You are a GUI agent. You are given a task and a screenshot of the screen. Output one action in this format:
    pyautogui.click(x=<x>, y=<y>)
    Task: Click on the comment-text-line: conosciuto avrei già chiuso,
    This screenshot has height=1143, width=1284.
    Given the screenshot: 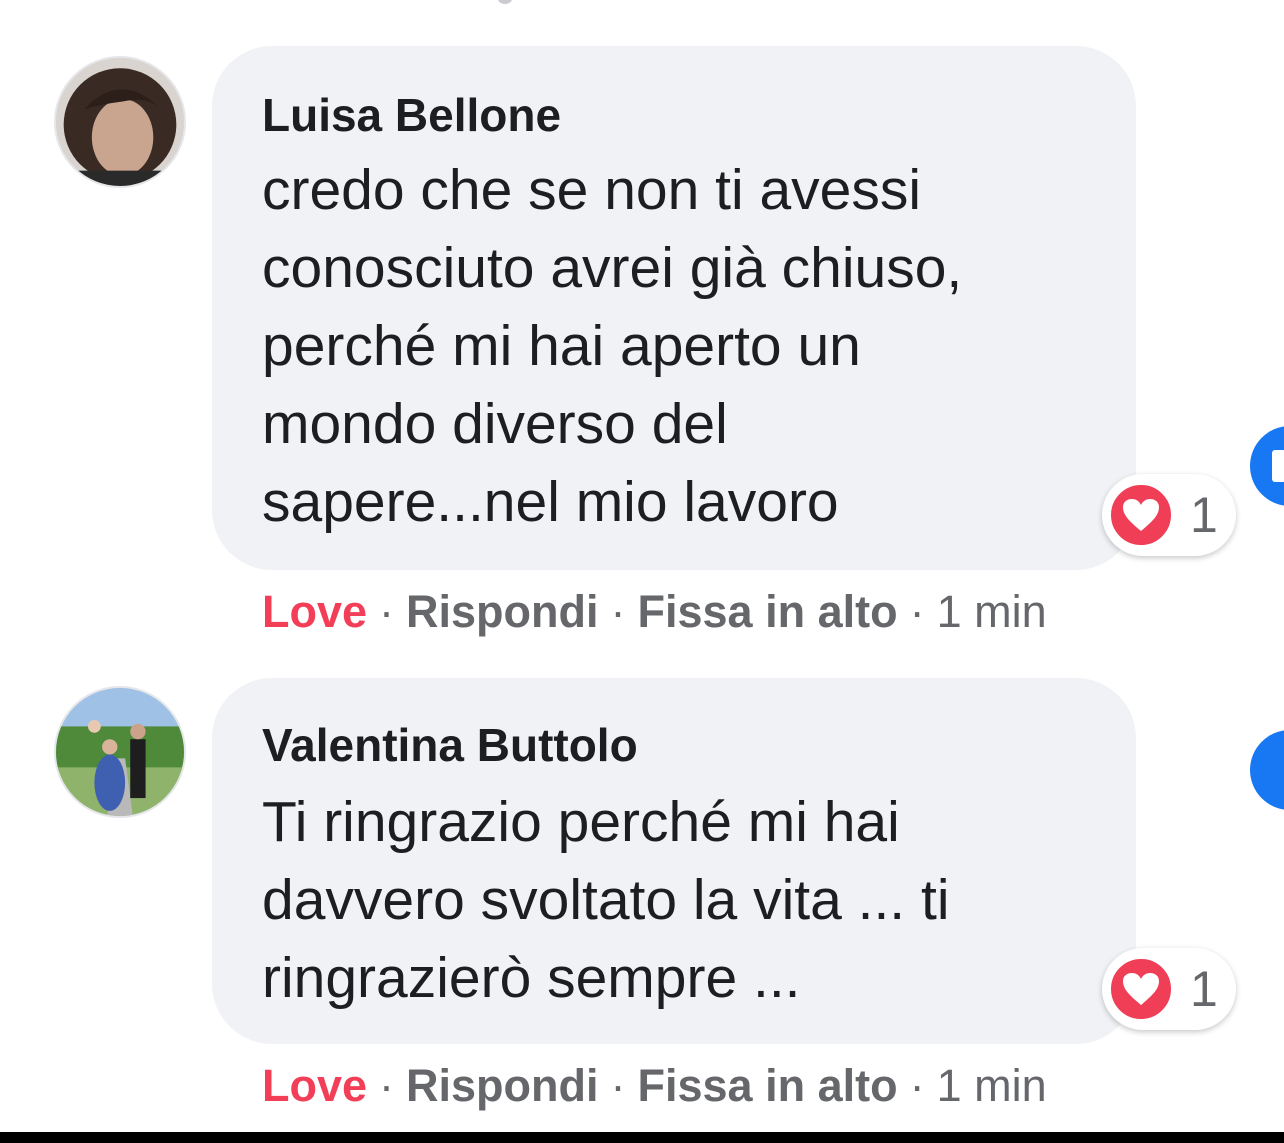 What is the action you would take?
    pyautogui.click(x=612, y=268)
    